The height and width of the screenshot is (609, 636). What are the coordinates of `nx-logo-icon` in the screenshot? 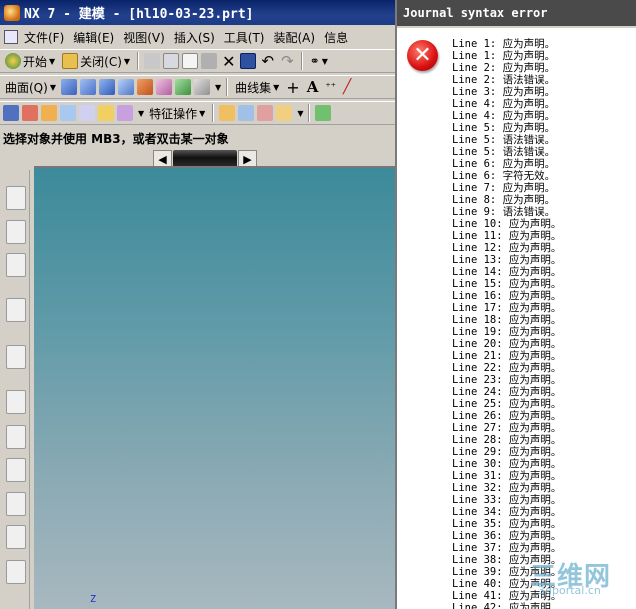 It's located at (12, 12).